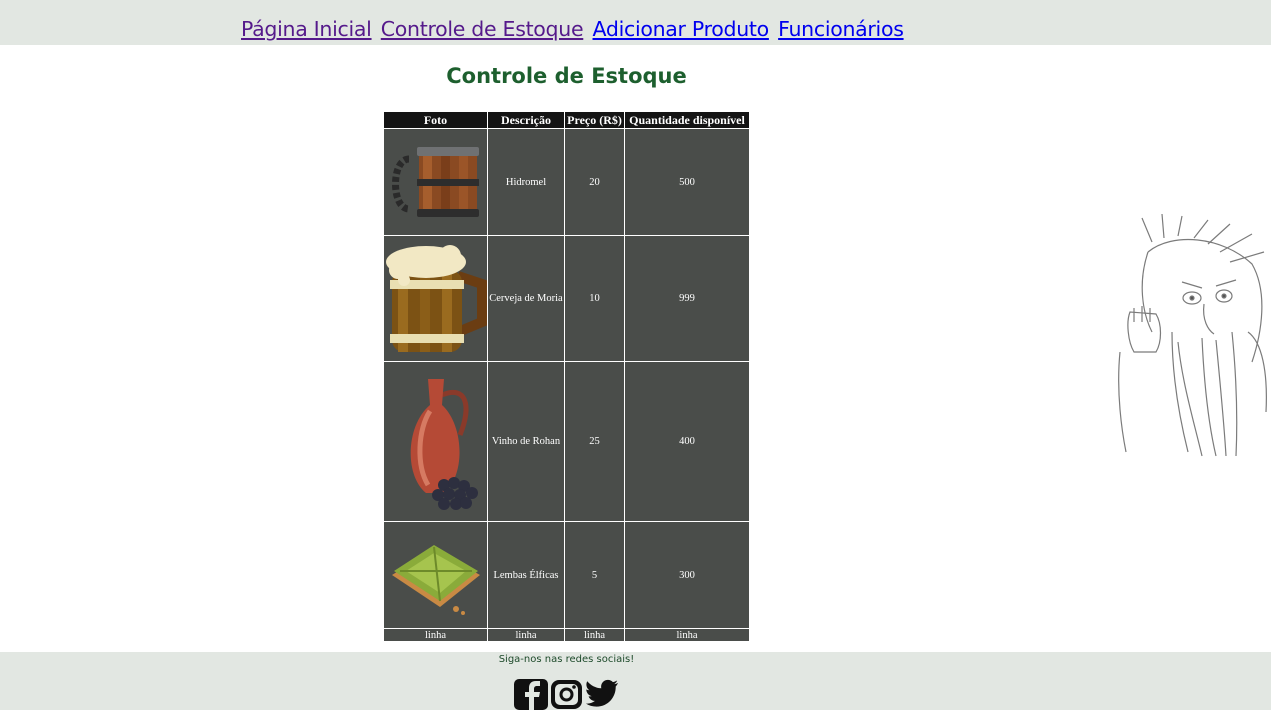 This screenshot has height=710, width=1271. I want to click on table-footer-row: linha linha linha linha, so click(566, 635).